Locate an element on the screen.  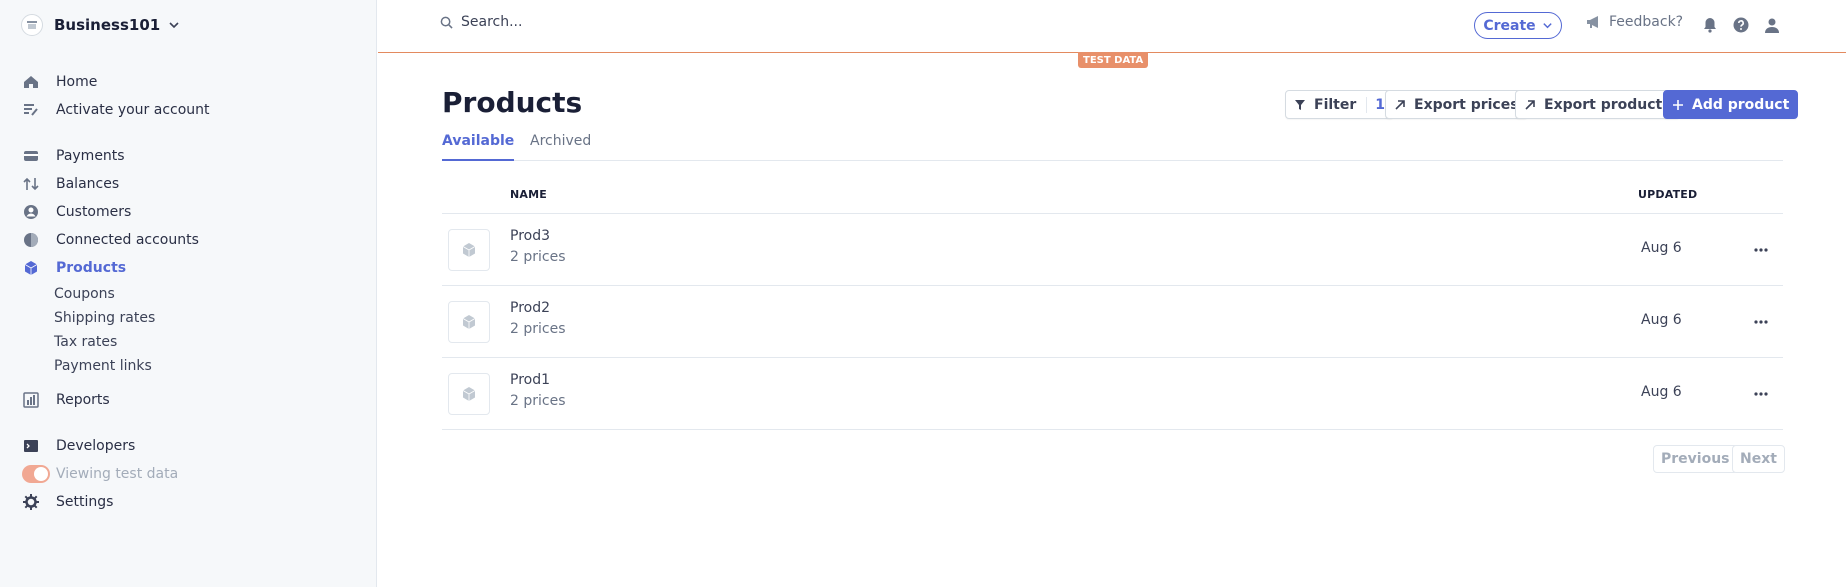
table-row: Prod1 2 prices Aug 6 is located at coordinates (1112, 394).